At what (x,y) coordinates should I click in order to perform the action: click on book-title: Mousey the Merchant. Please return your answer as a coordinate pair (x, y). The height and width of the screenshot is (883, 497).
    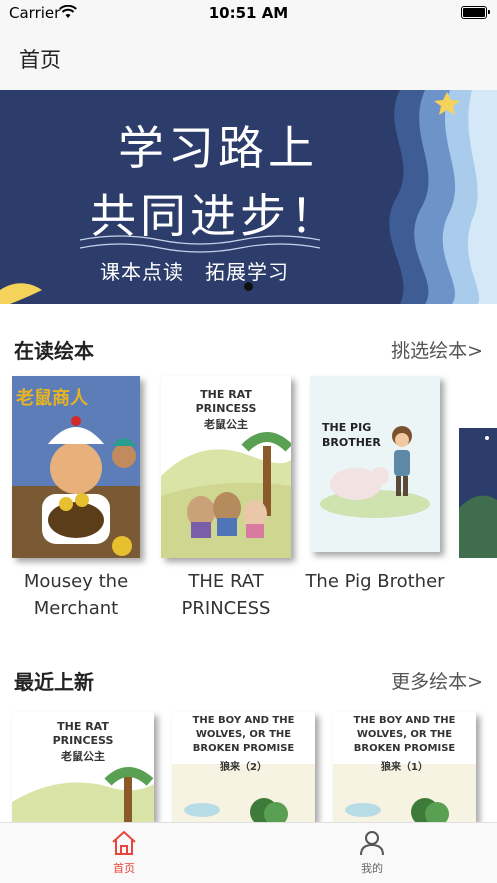
    Looking at the image, I should click on (76, 595).